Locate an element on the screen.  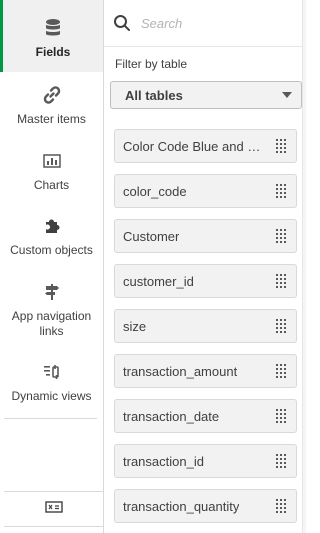
signpost-icon is located at coordinates (52, 292).